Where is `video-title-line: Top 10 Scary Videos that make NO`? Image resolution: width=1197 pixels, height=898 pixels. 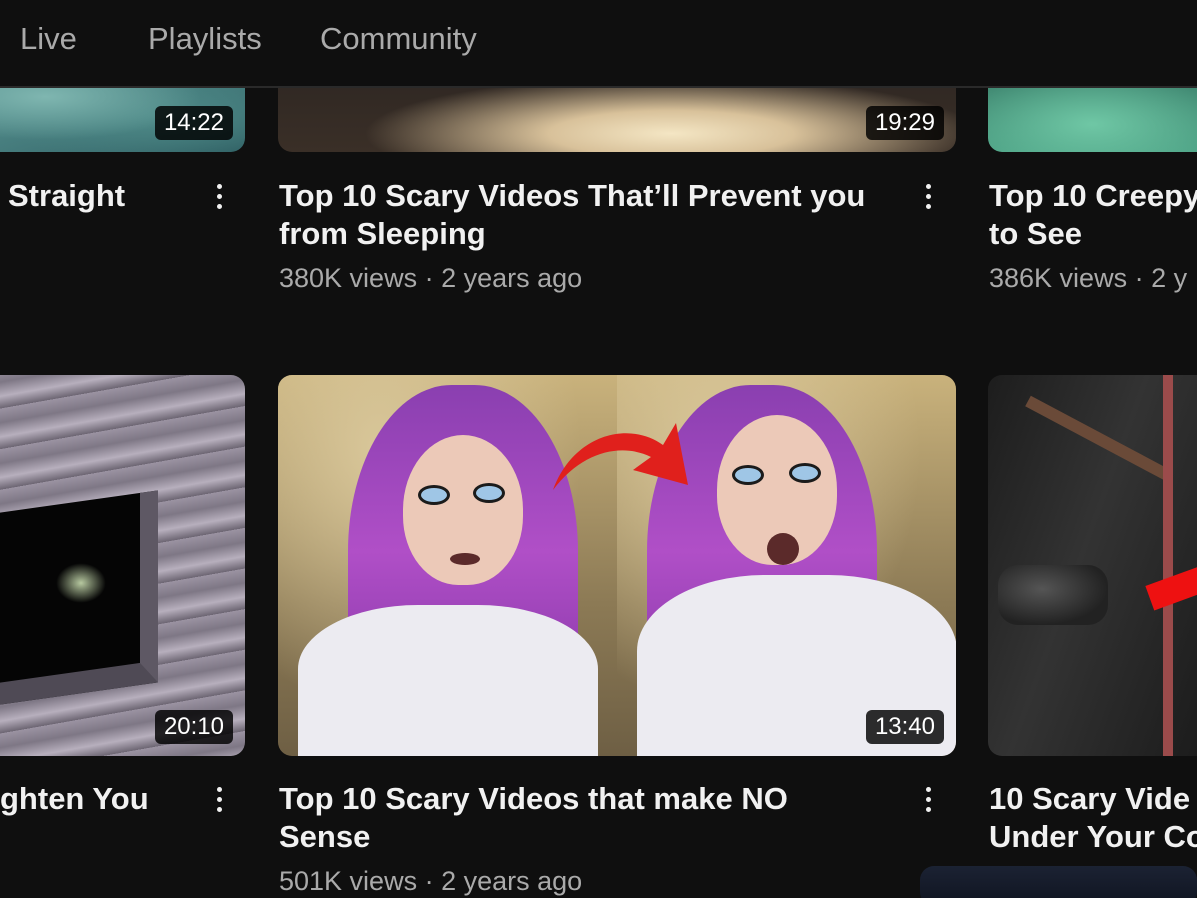
video-title-line: Top 10 Scary Videos that make NO is located at coordinates (533, 798).